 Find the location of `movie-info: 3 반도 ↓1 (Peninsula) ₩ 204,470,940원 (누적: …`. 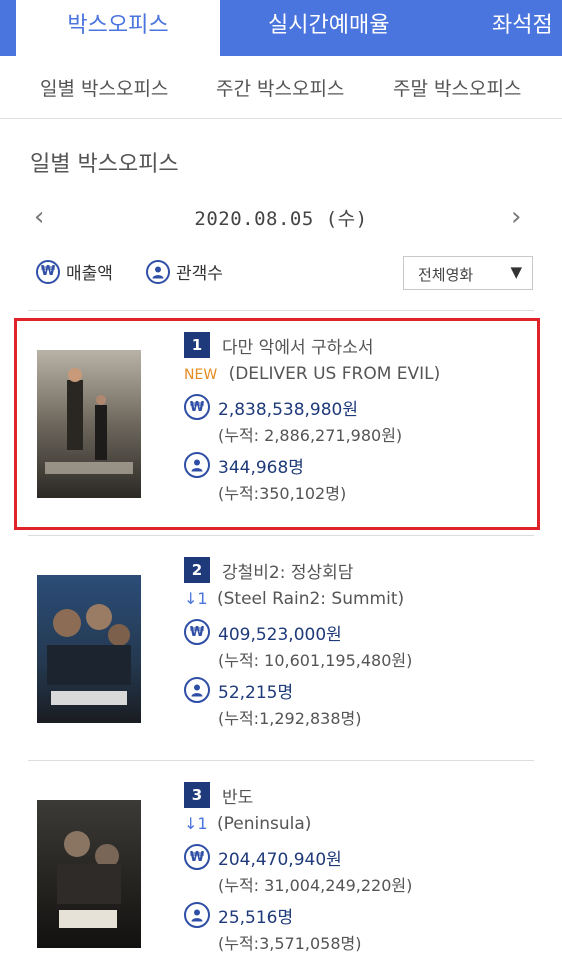

movie-info: 3 반도 ↓1 (Peninsula) ₩ 204,470,940원 (누적: … is located at coordinates (298, 868).